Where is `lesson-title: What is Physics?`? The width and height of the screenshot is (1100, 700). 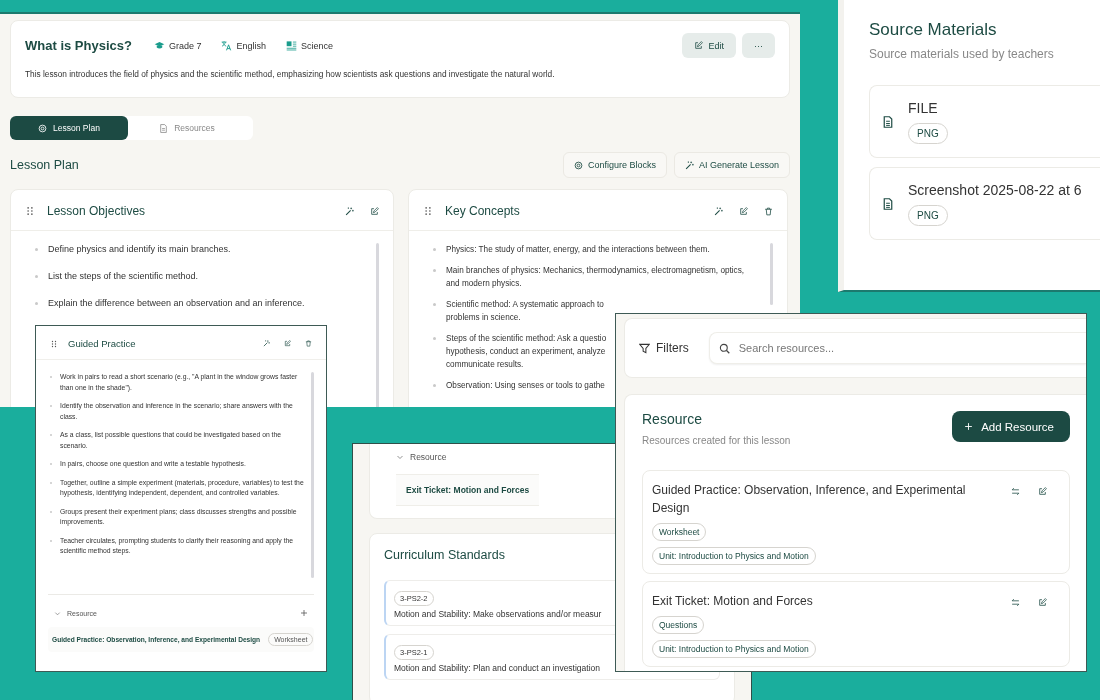 lesson-title: What is Physics? is located at coordinates (78, 45).